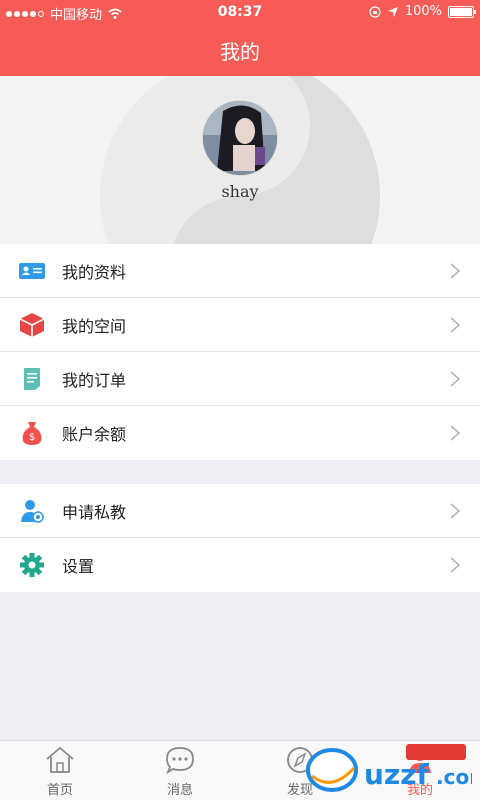 This screenshot has height=800, width=480. What do you see at coordinates (78, 566) in the screenshot?
I see `menu-label: 设置` at bounding box center [78, 566].